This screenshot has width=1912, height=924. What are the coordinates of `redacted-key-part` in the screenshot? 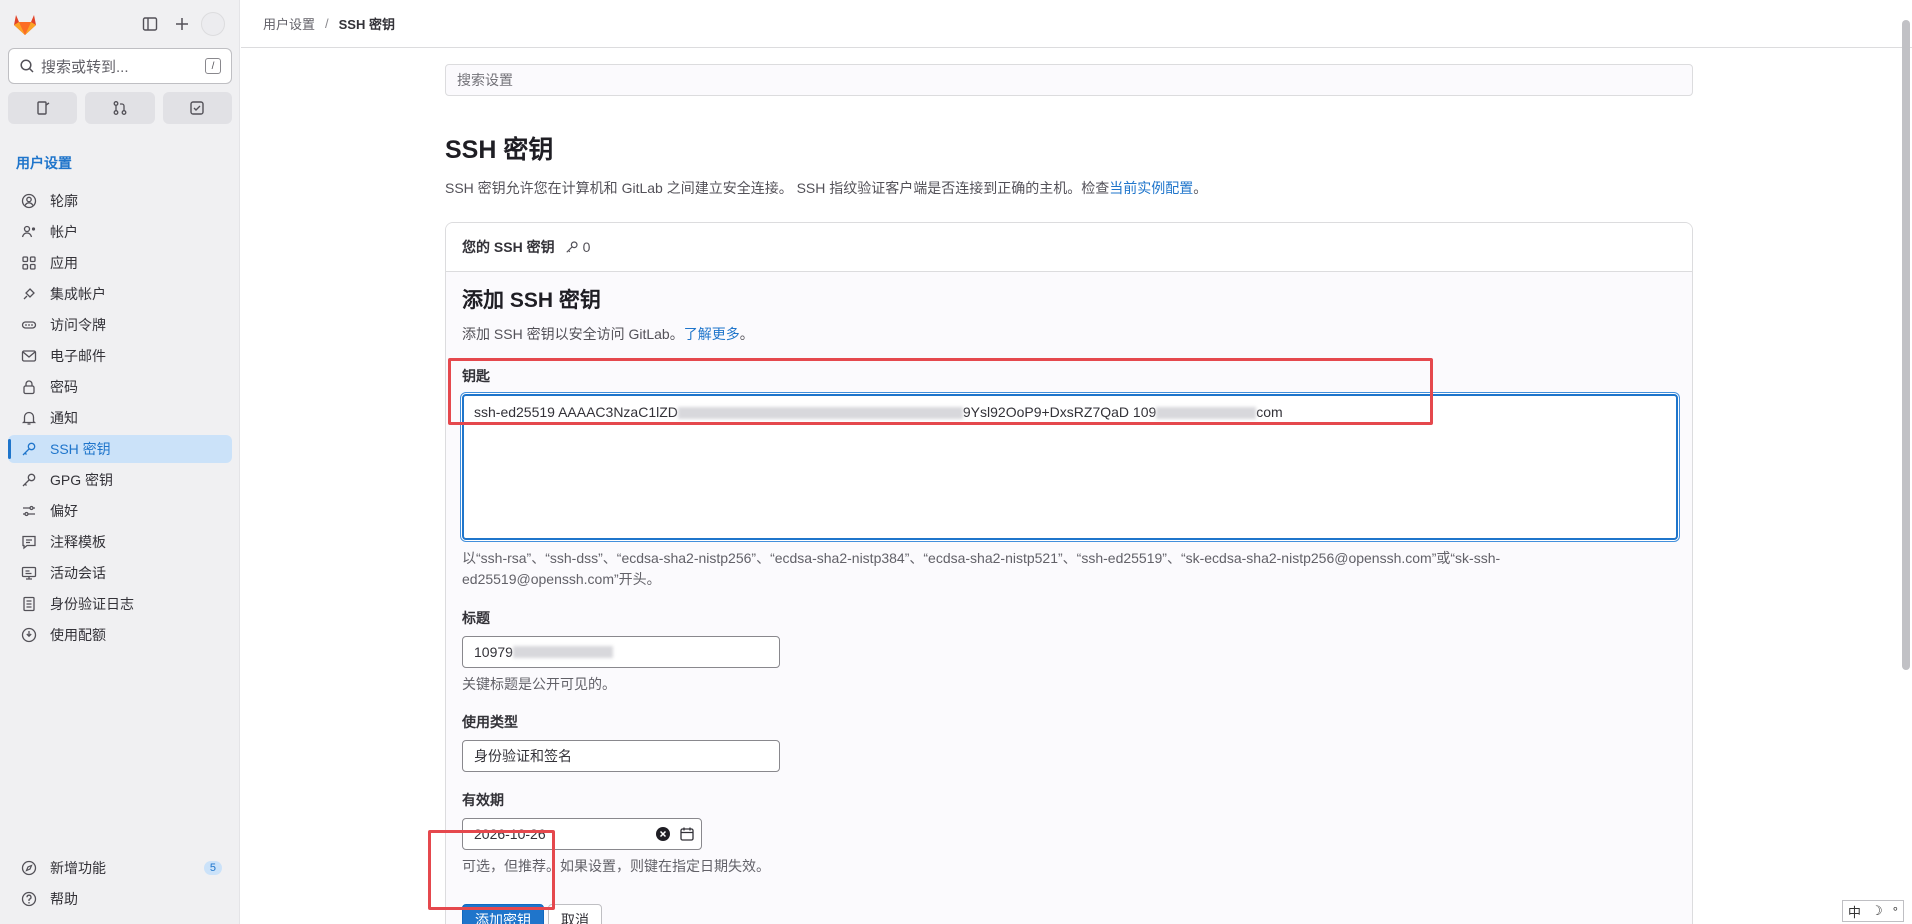 It's located at (820, 413).